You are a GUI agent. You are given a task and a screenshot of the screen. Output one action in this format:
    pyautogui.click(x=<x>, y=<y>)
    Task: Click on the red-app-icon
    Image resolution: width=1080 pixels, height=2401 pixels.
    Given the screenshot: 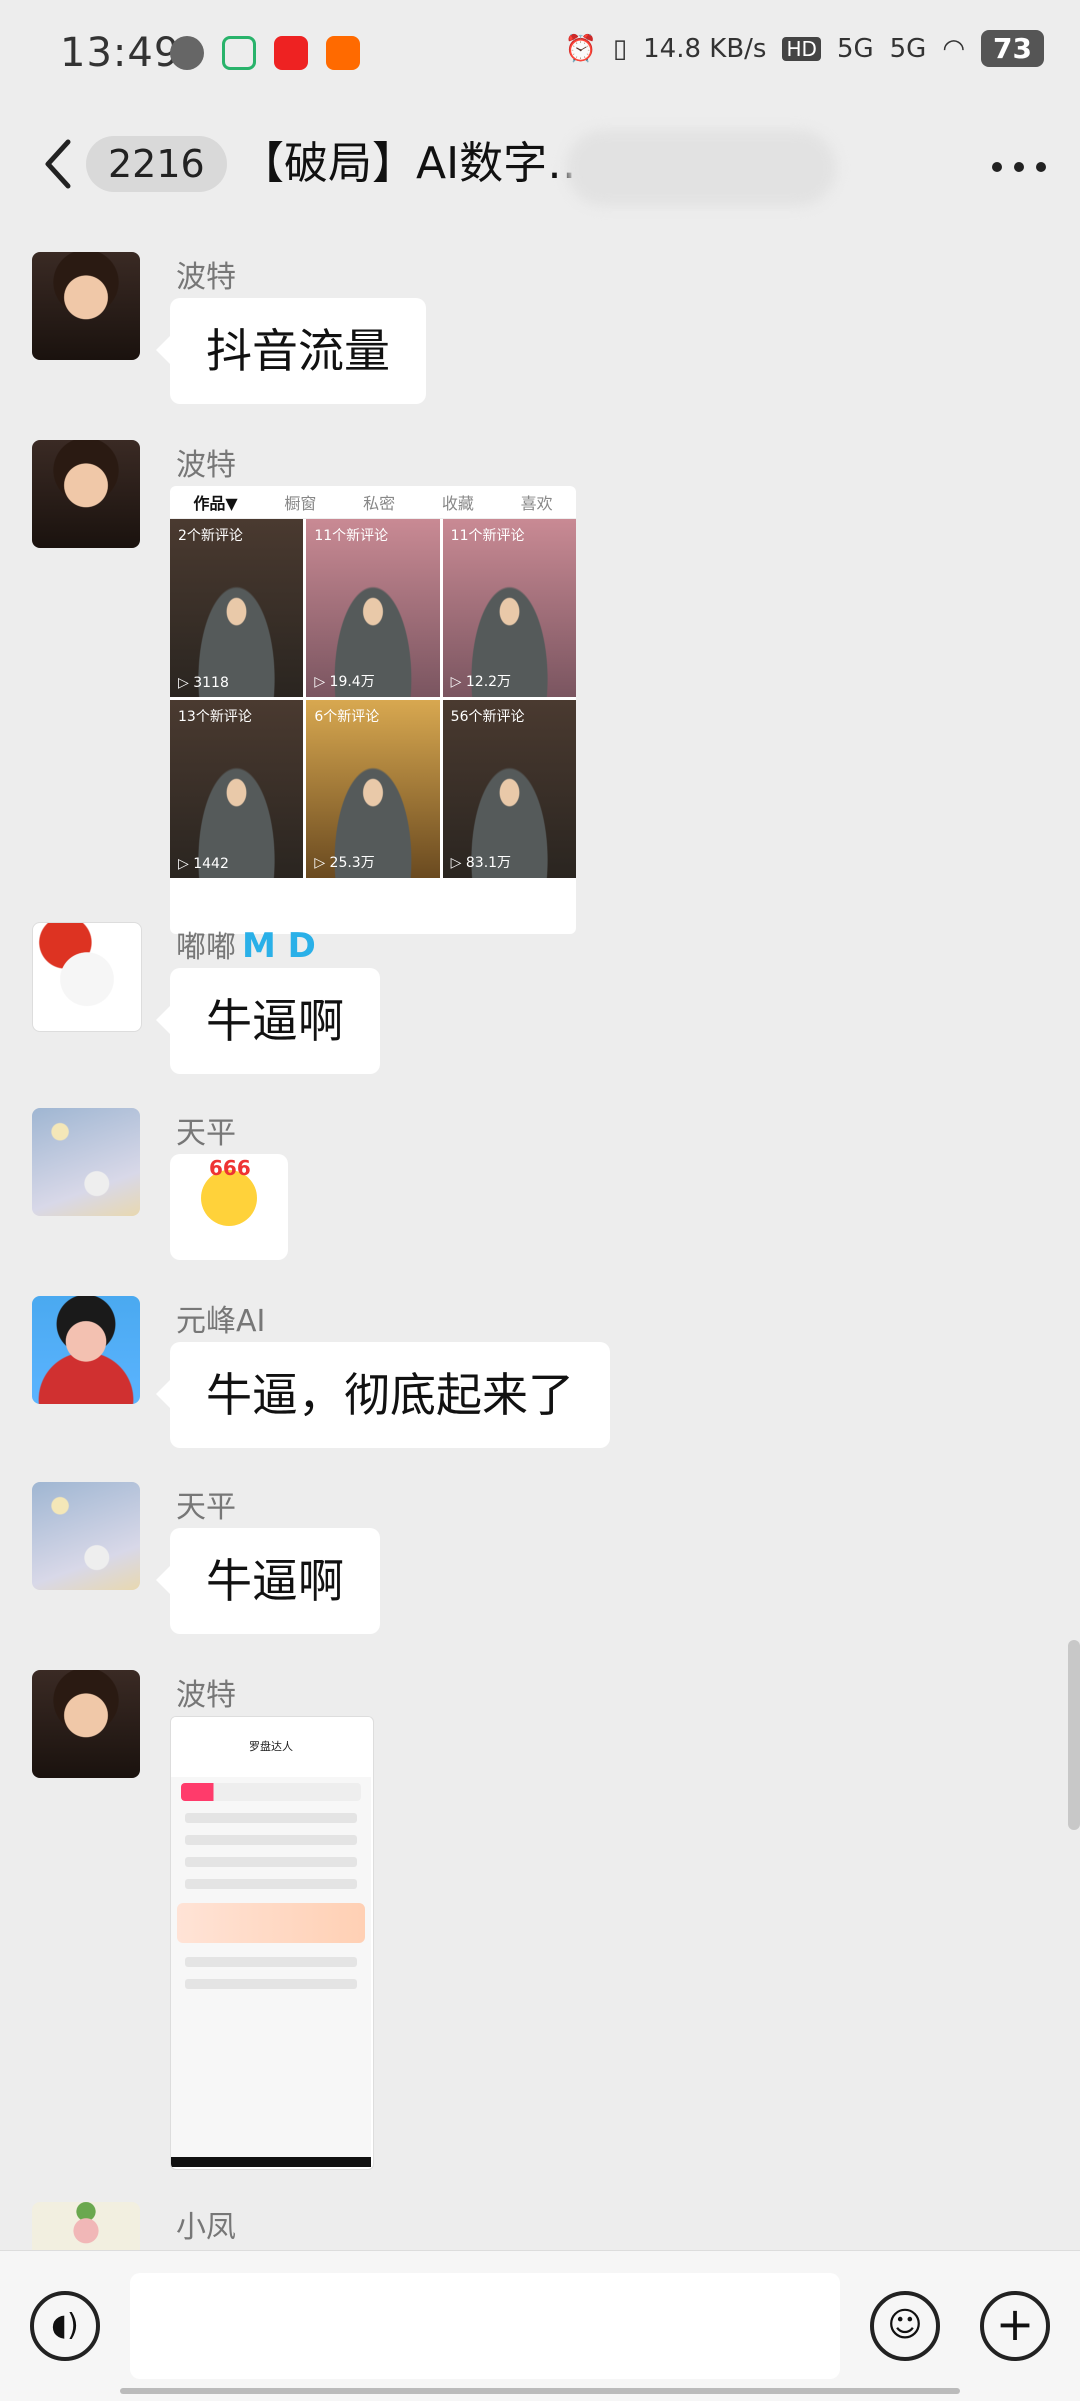 What is the action you would take?
    pyautogui.click(x=291, y=53)
    